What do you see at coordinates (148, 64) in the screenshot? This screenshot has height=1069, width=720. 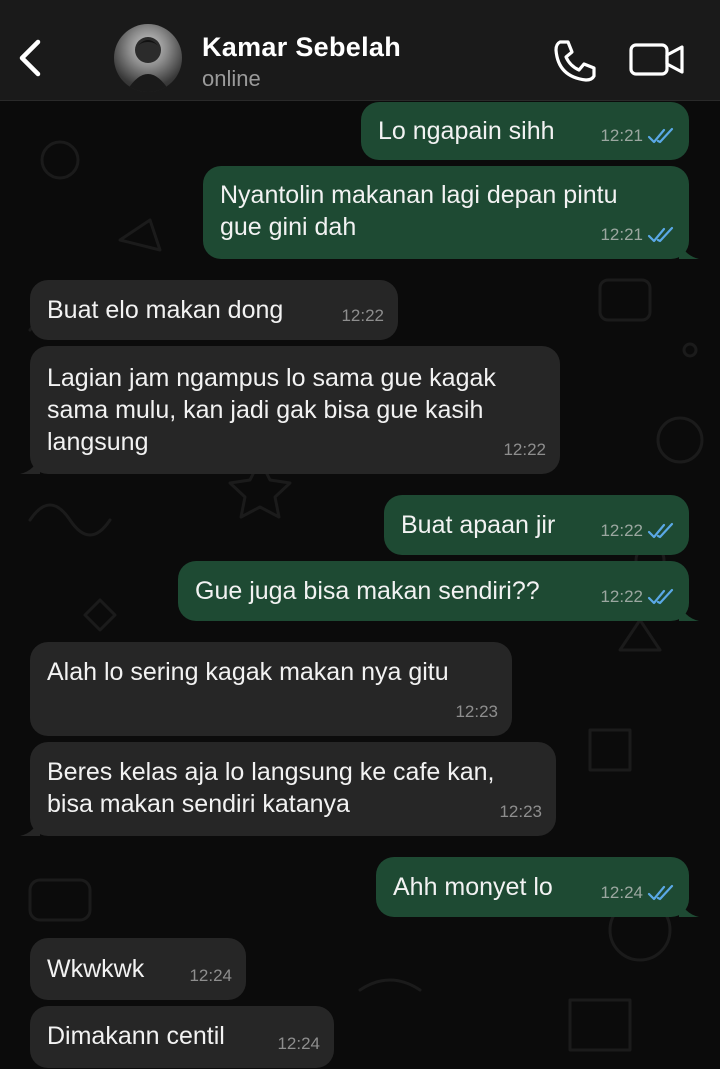 I see `avatar-photo` at bounding box center [148, 64].